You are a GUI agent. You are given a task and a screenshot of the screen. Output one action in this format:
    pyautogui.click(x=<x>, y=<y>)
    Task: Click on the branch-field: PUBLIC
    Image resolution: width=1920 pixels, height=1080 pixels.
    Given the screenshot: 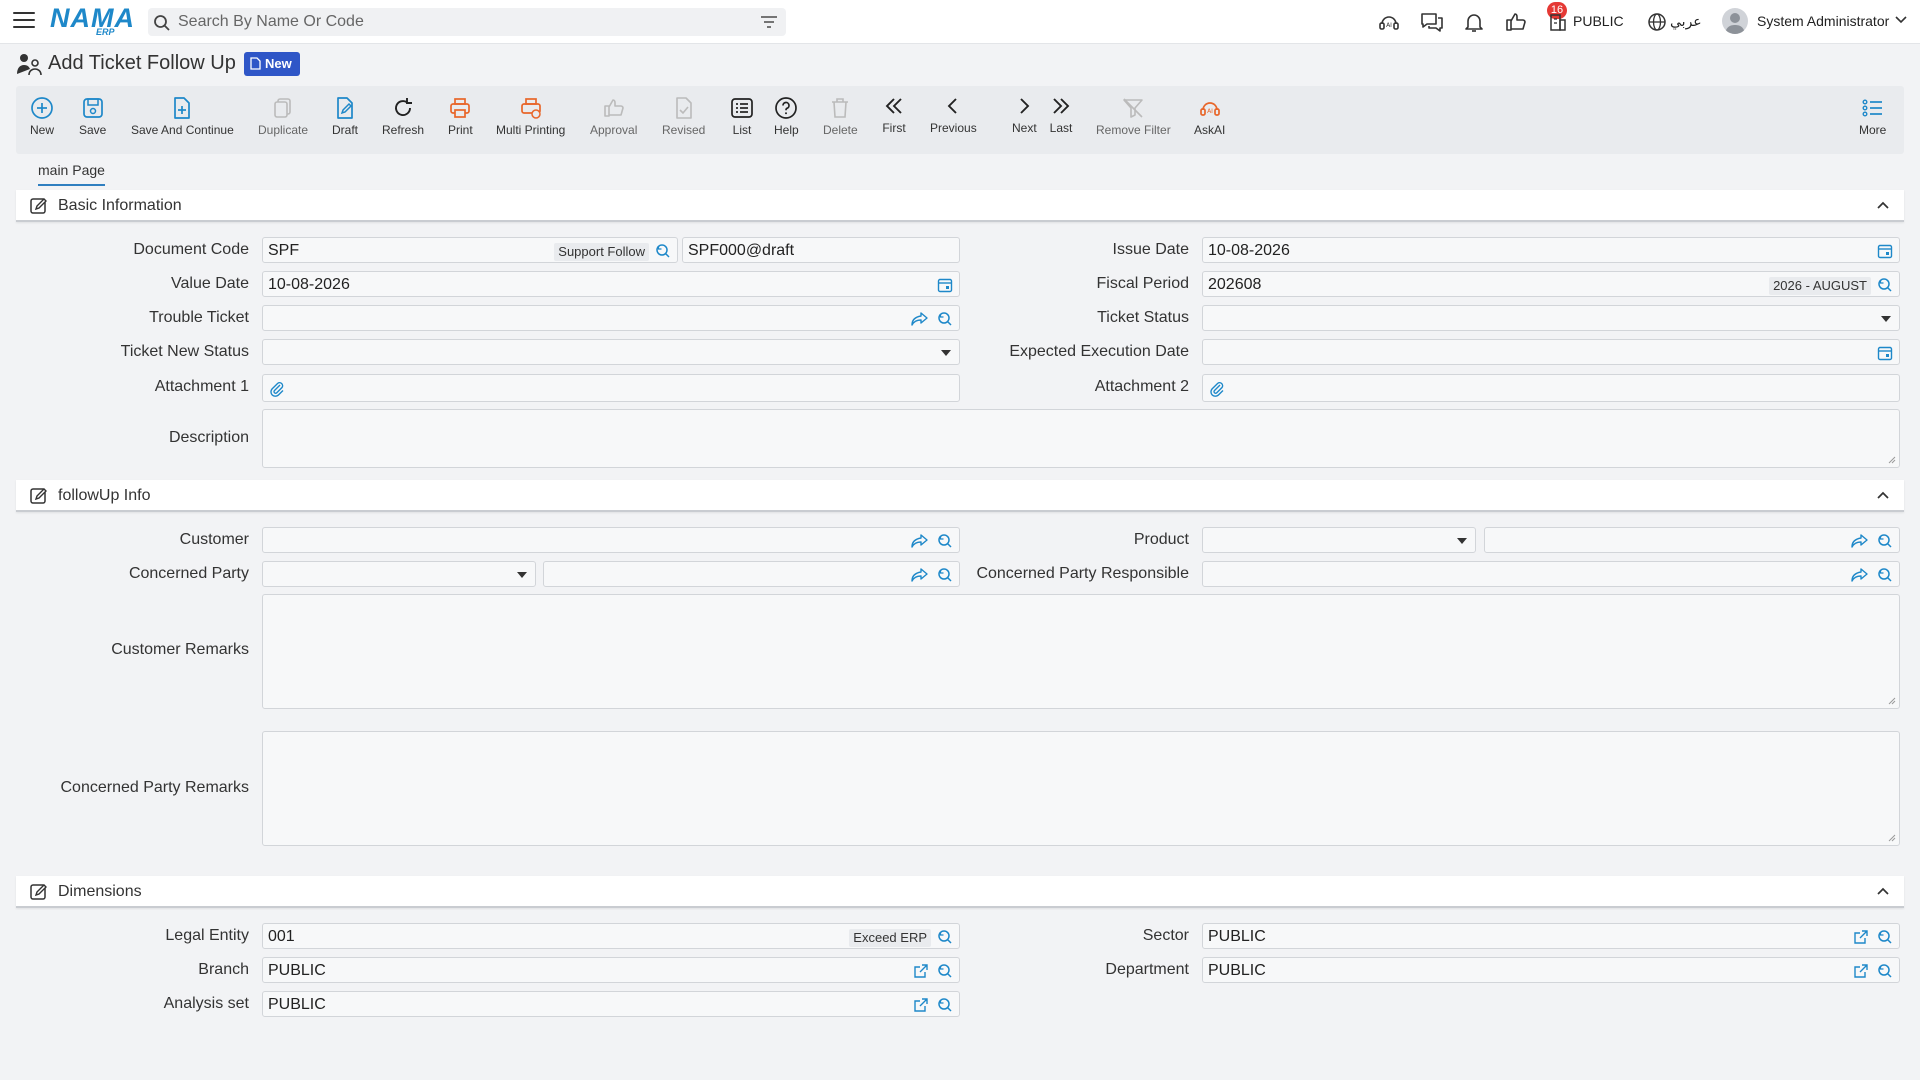 What is the action you would take?
    pyautogui.click(x=611, y=970)
    